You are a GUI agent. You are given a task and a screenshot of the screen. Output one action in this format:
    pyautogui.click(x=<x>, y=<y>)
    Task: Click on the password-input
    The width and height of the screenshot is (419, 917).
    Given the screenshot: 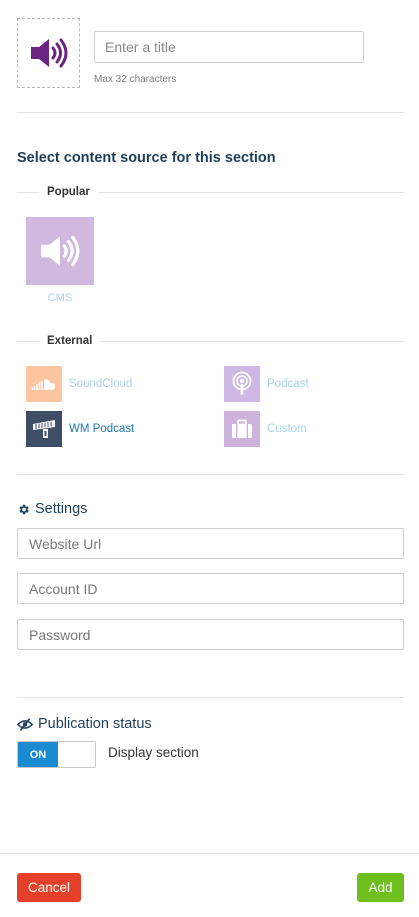 What is the action you would take?
    pyautogui.click(x=210, y=634)
    